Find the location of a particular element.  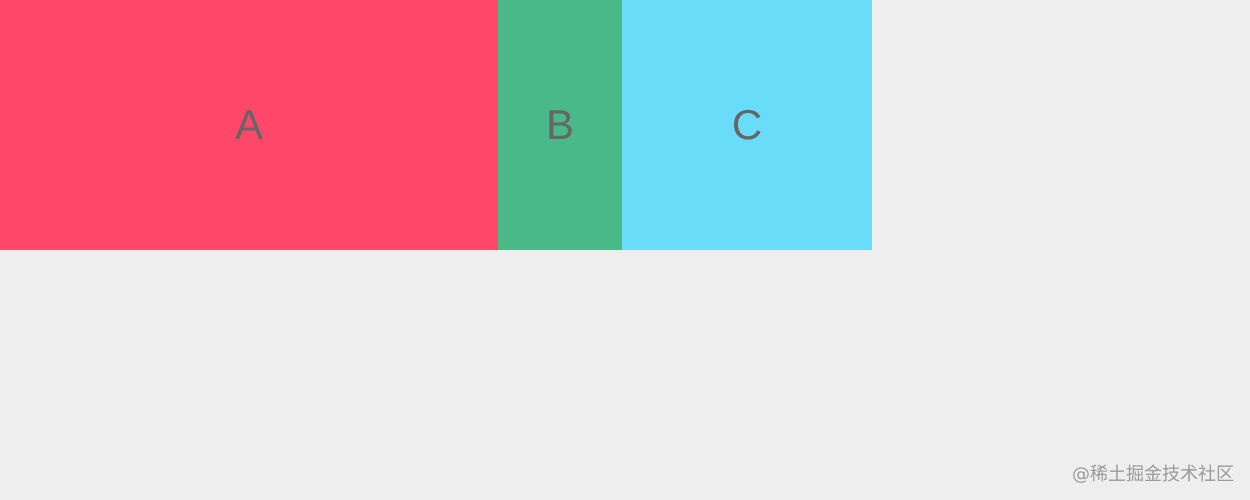

box-c: C is located at coordinates (747, 125).